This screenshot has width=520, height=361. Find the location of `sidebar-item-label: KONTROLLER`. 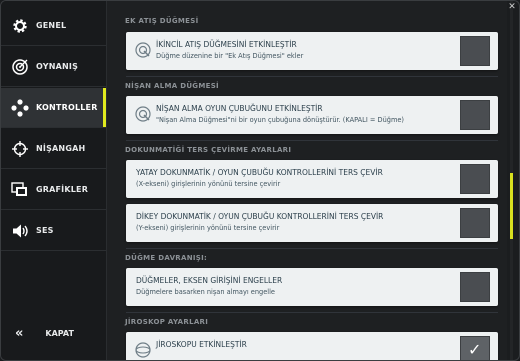

sidebar-item-label: KONTROLLER is located at coordinates (67, 107).